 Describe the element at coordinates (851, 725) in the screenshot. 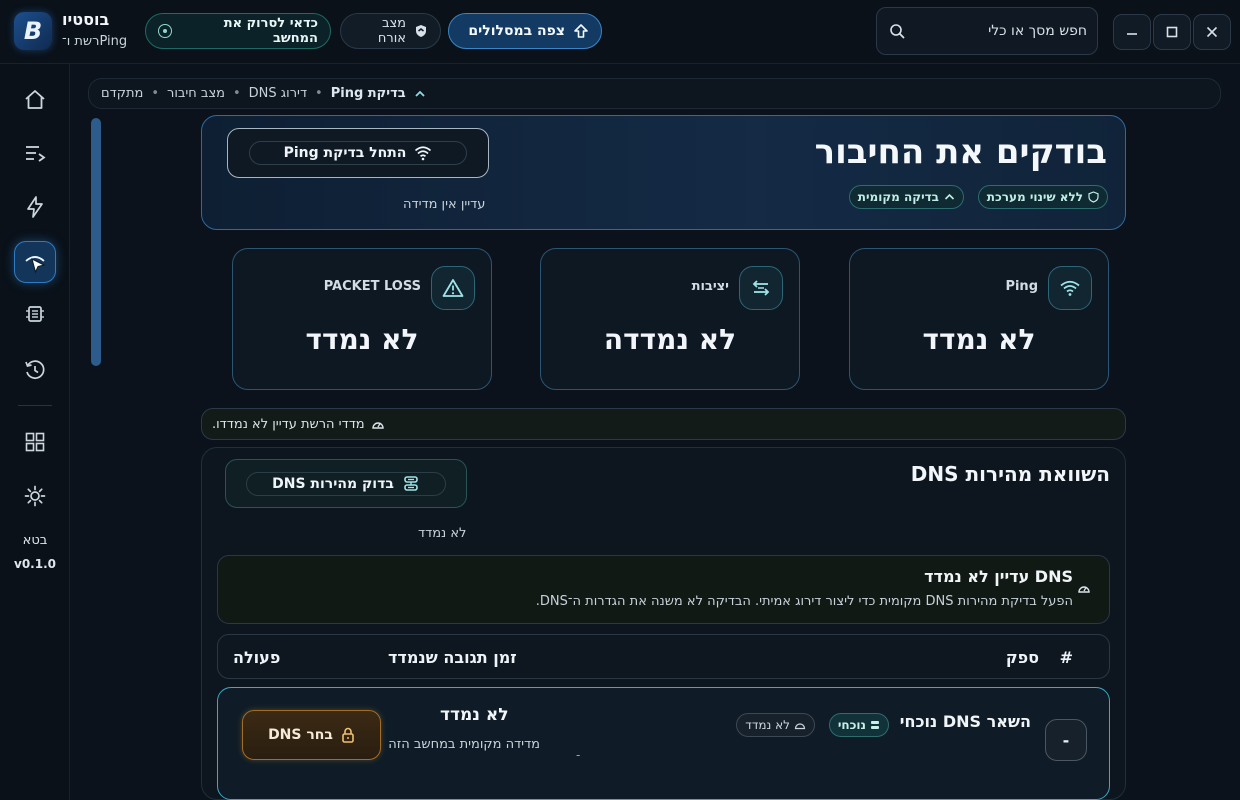

I see `current-badge-label: נוכחי` at that location.